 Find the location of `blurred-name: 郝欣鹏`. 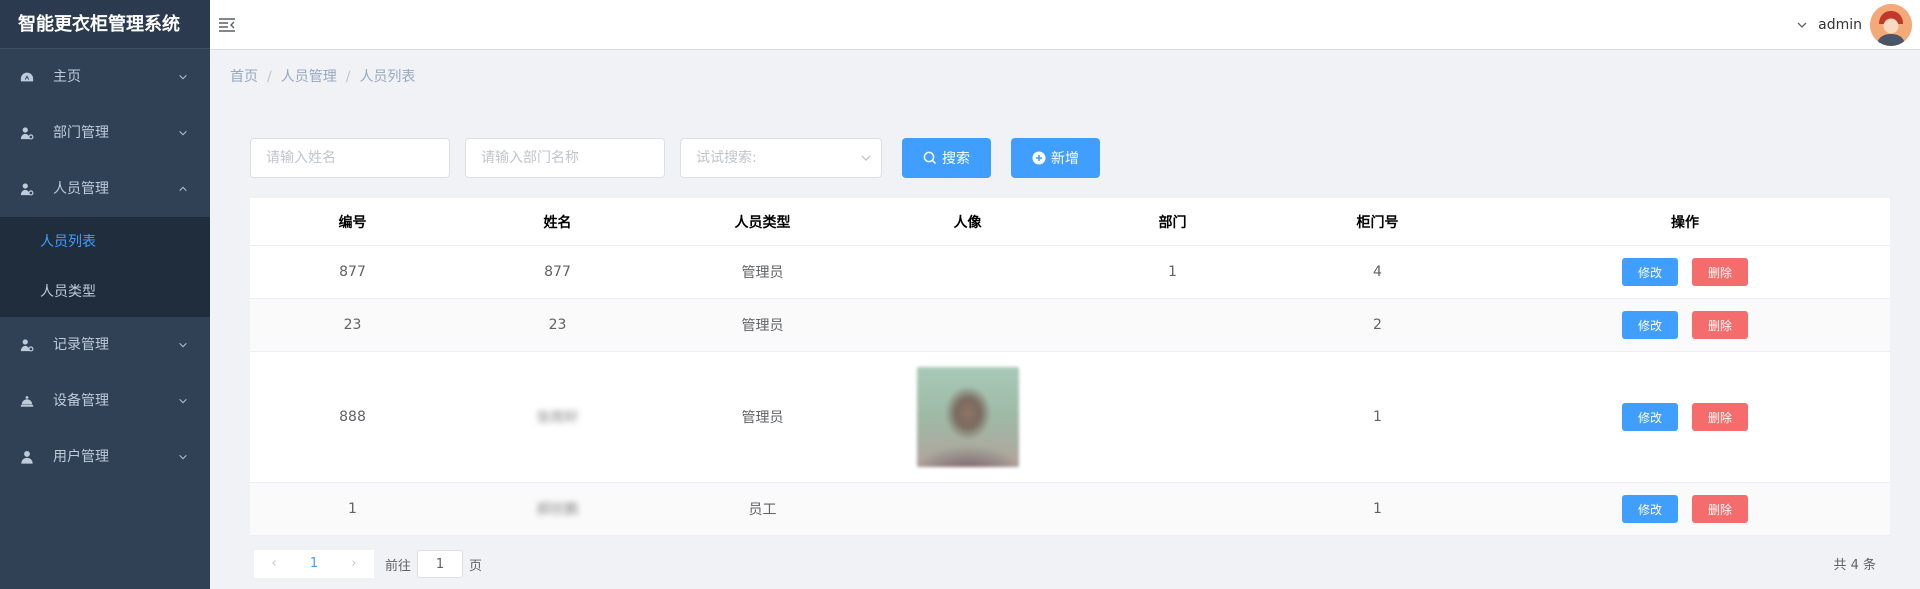

blurred-name: 郝欣鹏 is located at coordinates (557, 510).